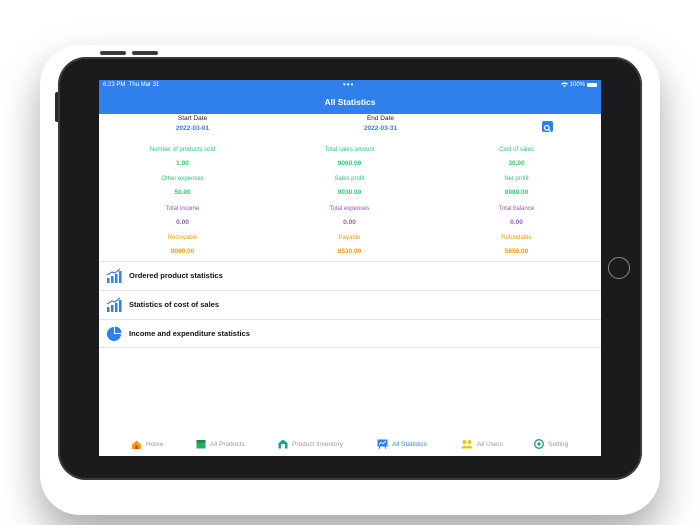 This screenshot has height=525, width=700. Describe the element at coordinates (114, 333) in the screenshot. I see `pie-chart-icon` at that location.